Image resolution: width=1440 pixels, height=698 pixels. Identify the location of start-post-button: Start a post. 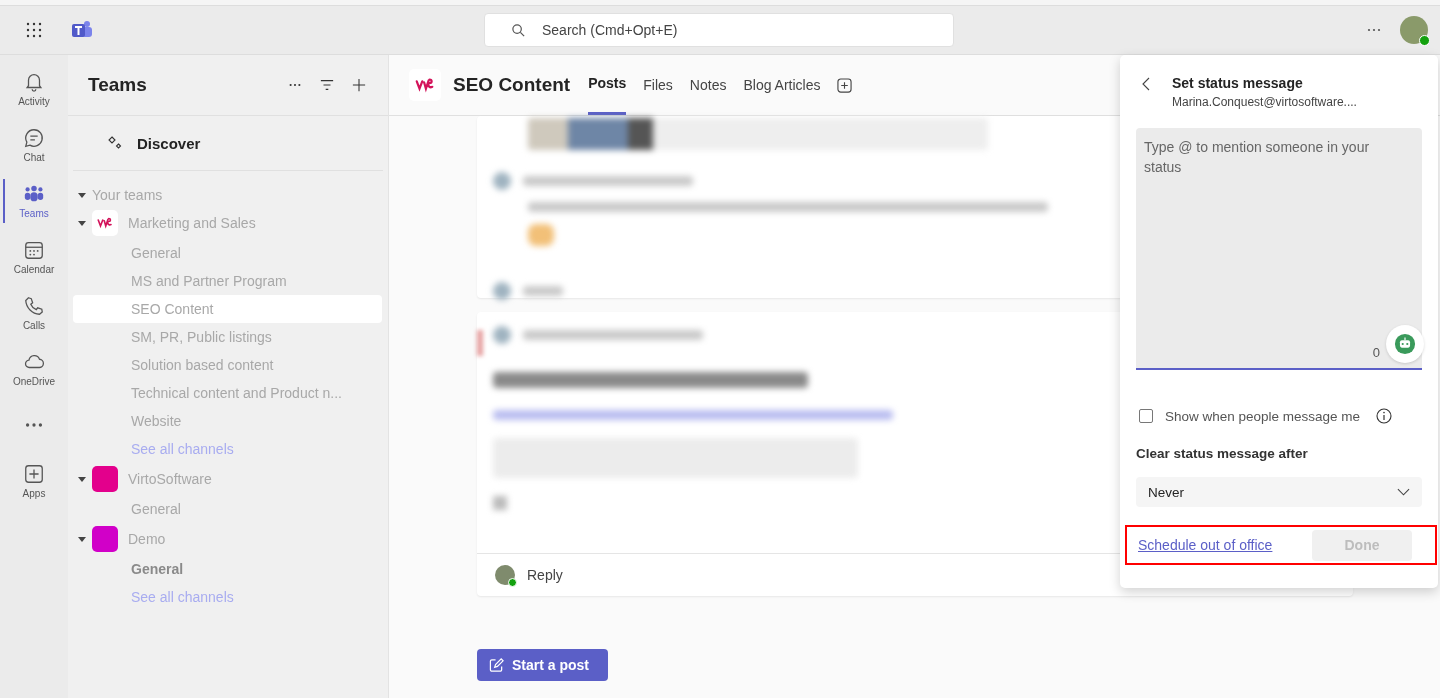
(542, 665).